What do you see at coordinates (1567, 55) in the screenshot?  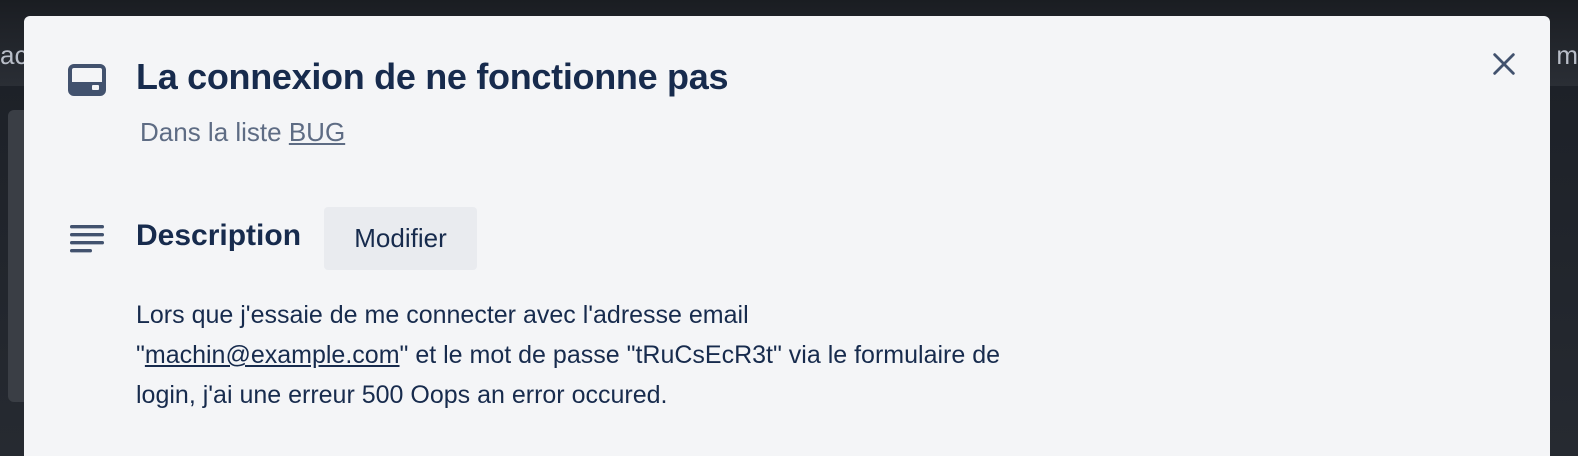 I see `background-board-text-right: m` at bounding box center [1567, 55].